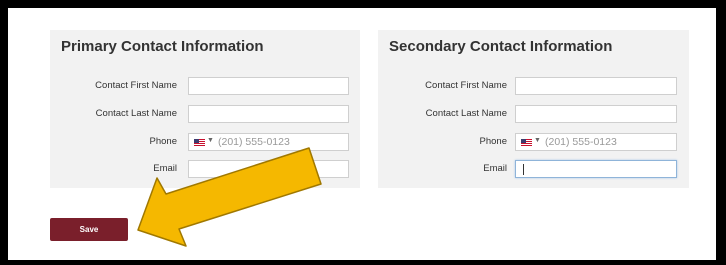  I want to click on arrow-shape, so click(229, 197).